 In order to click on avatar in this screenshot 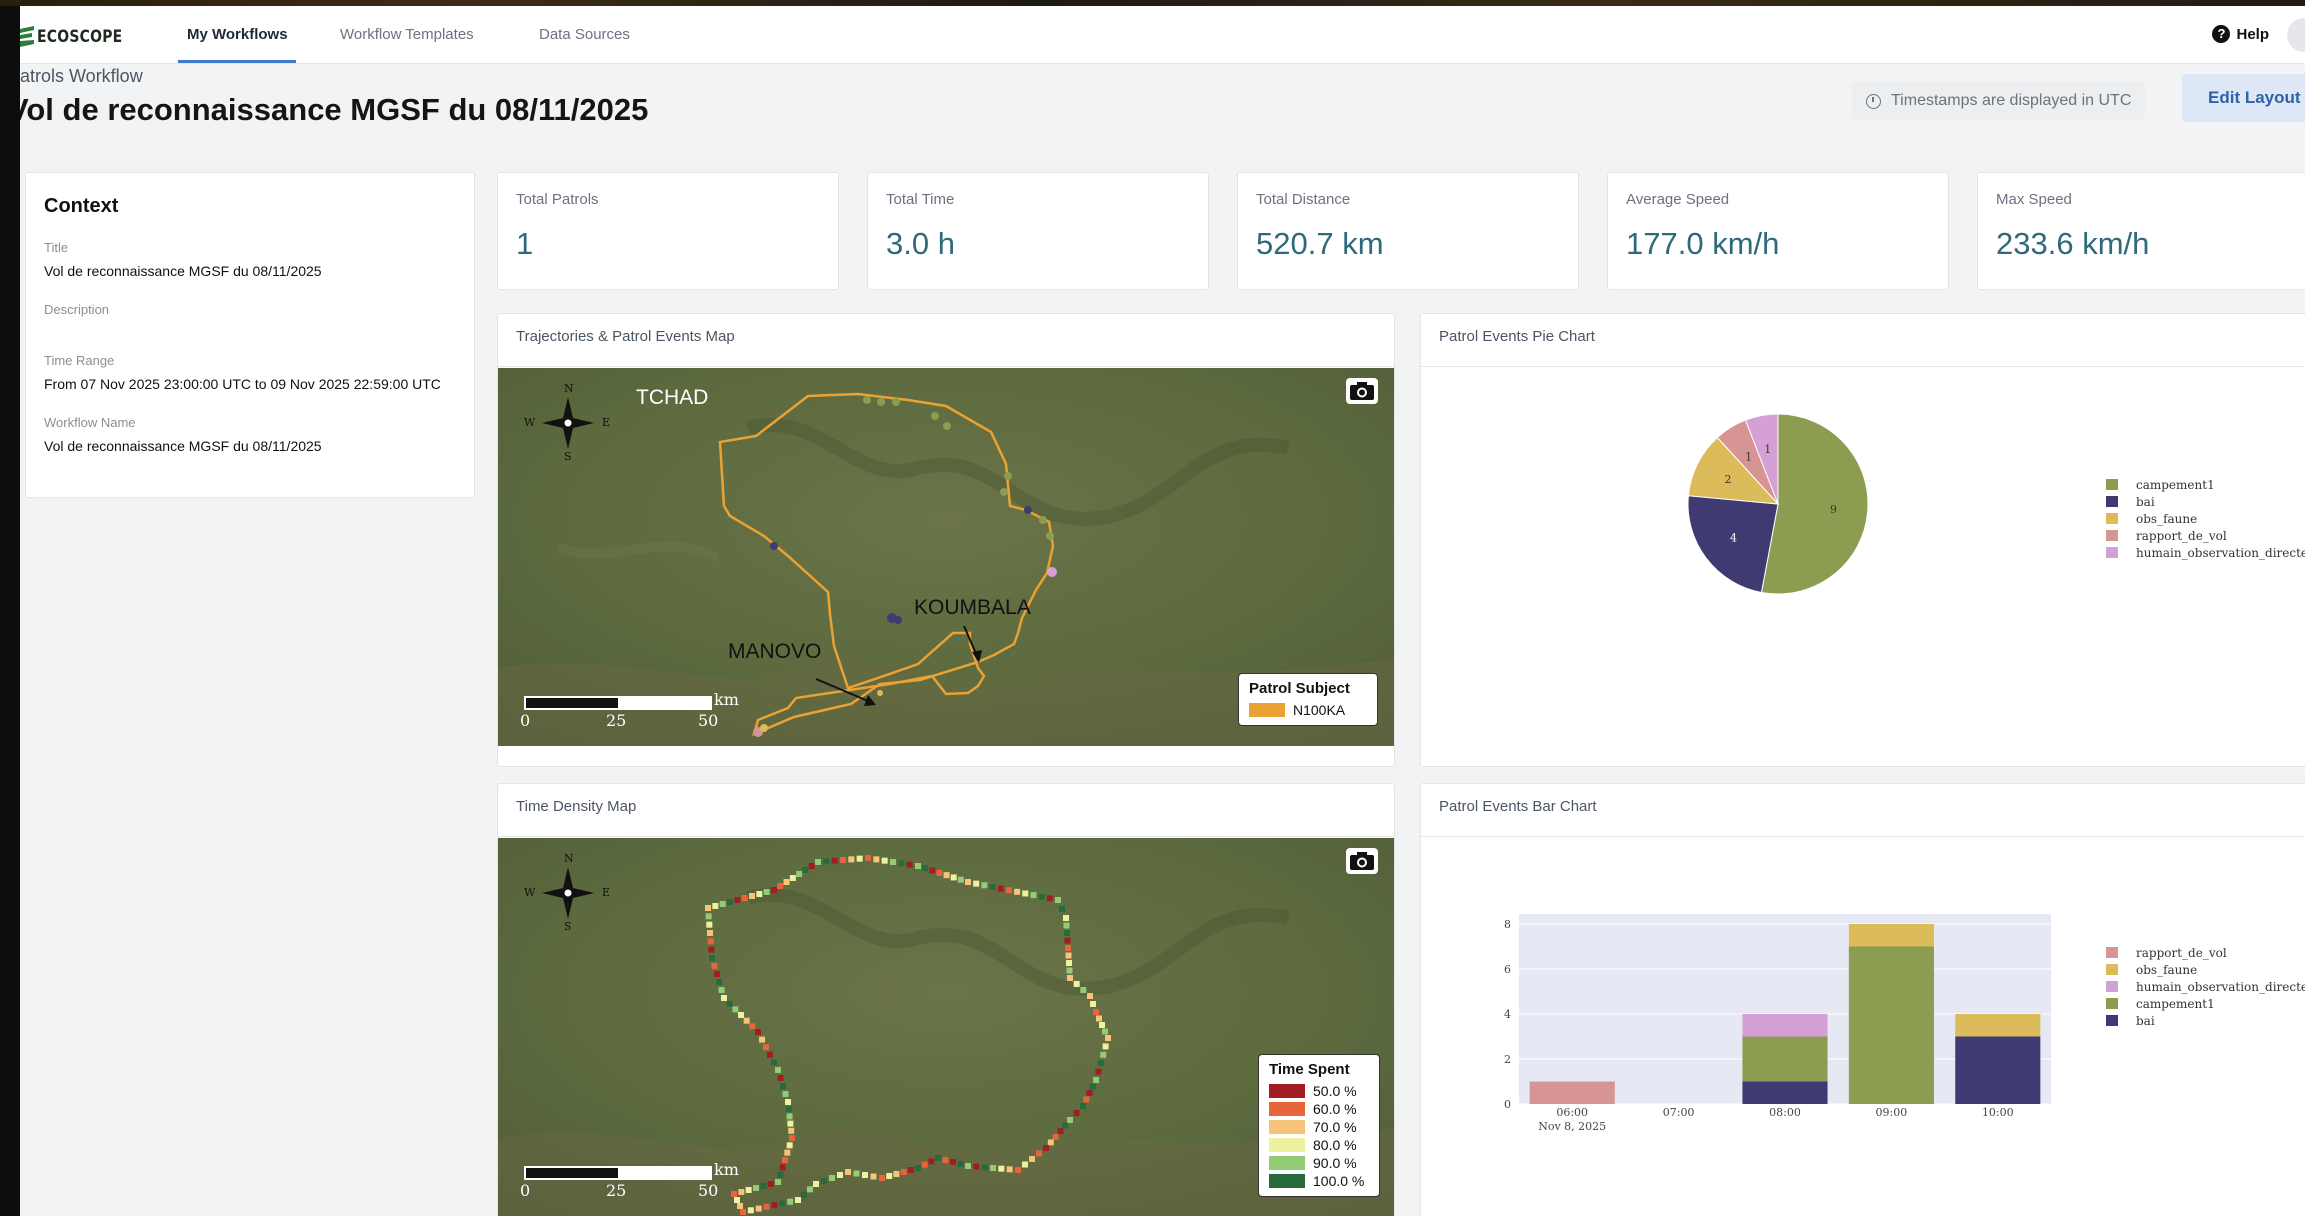, I will do `click(2296, 35)`.